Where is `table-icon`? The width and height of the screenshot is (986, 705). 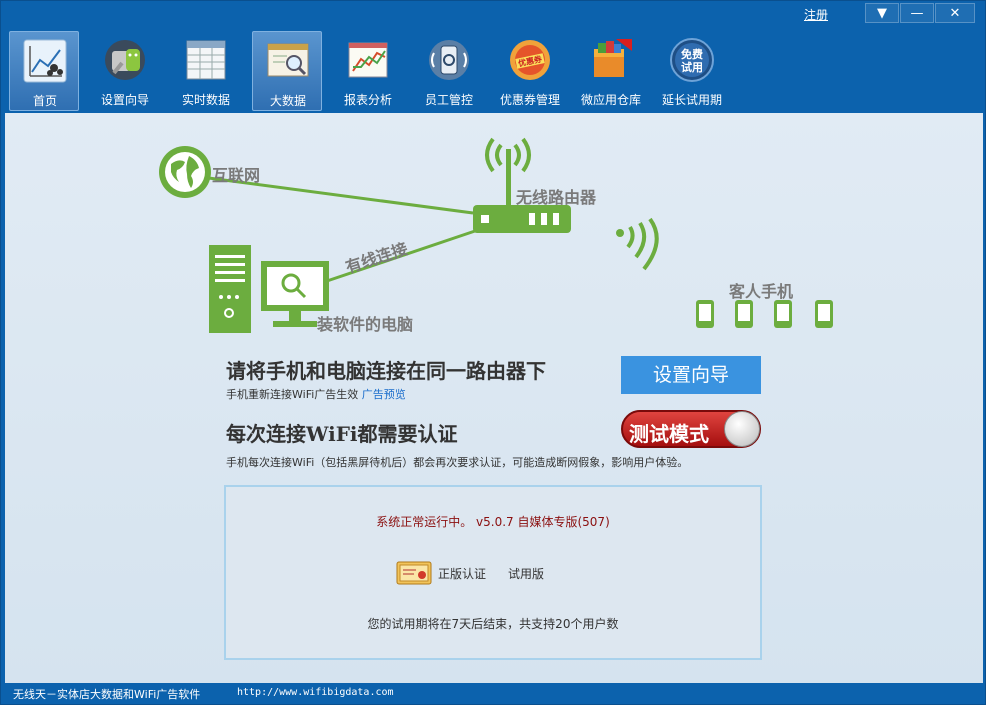 table-icon is located at coordinates (206, 60).